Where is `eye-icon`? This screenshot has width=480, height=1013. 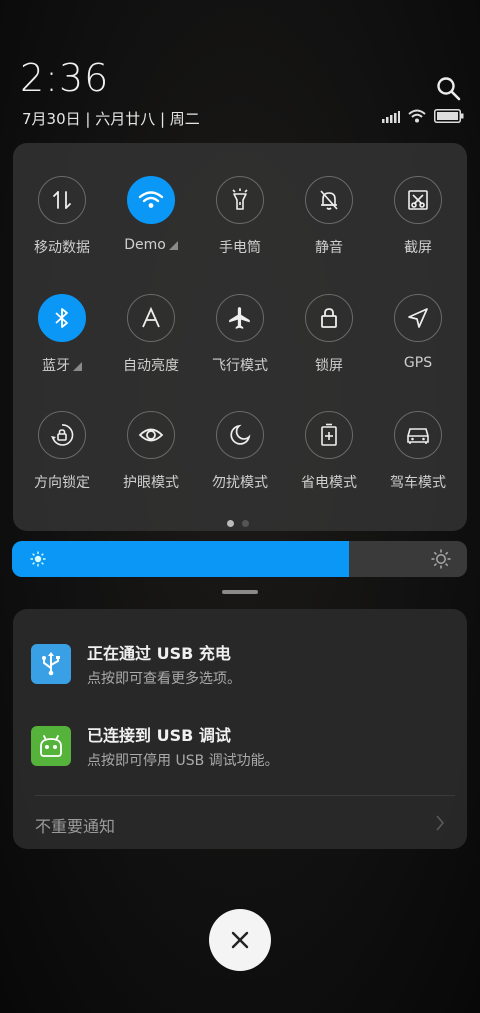
eye-icon is located at coordinates (151, 435).